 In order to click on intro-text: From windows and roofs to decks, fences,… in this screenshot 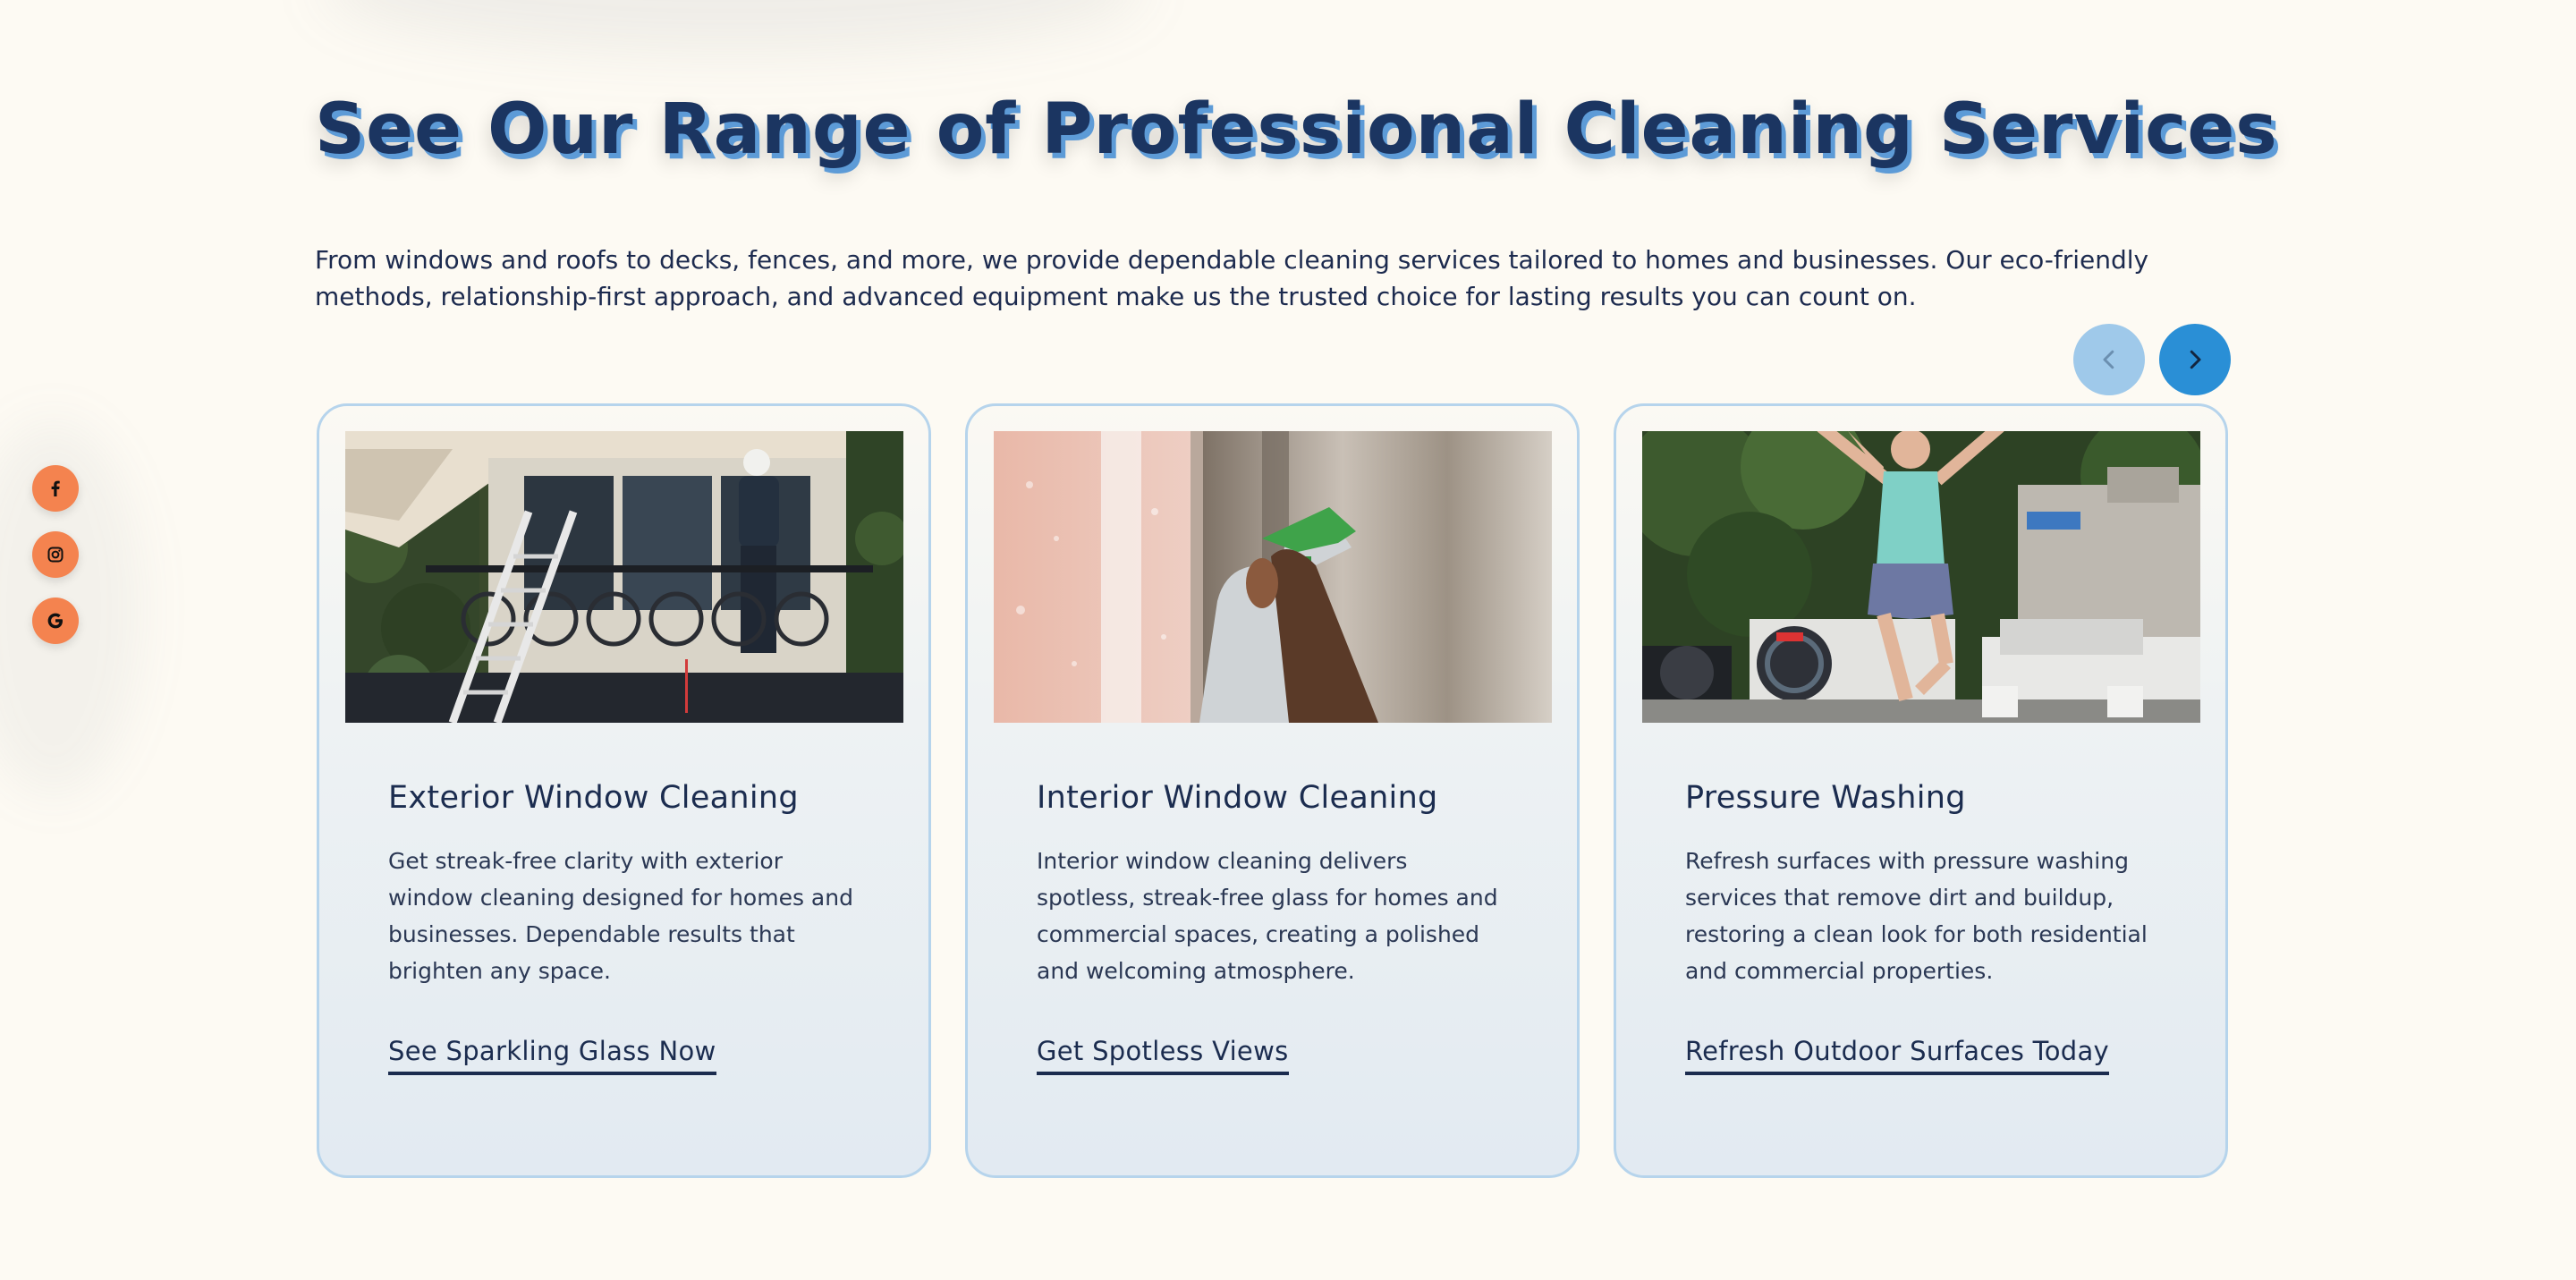, I will do `click(1232, 278)`.